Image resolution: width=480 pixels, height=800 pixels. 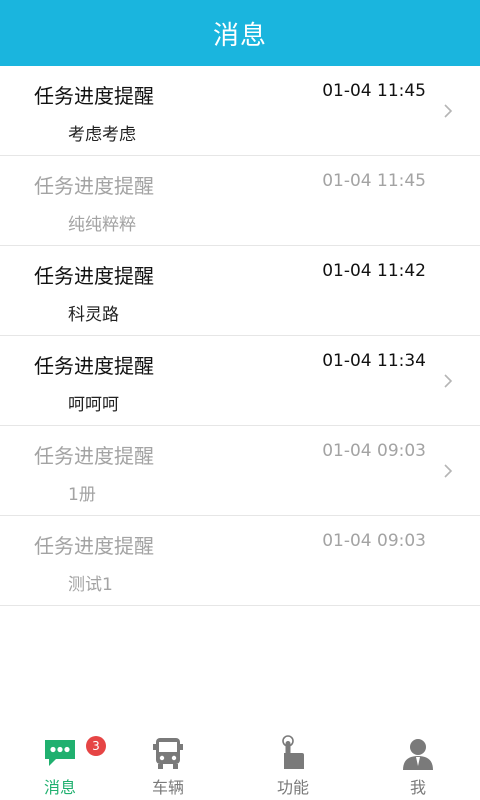 I want to click on message-body: 科灵路, so click(x=93, y=315).